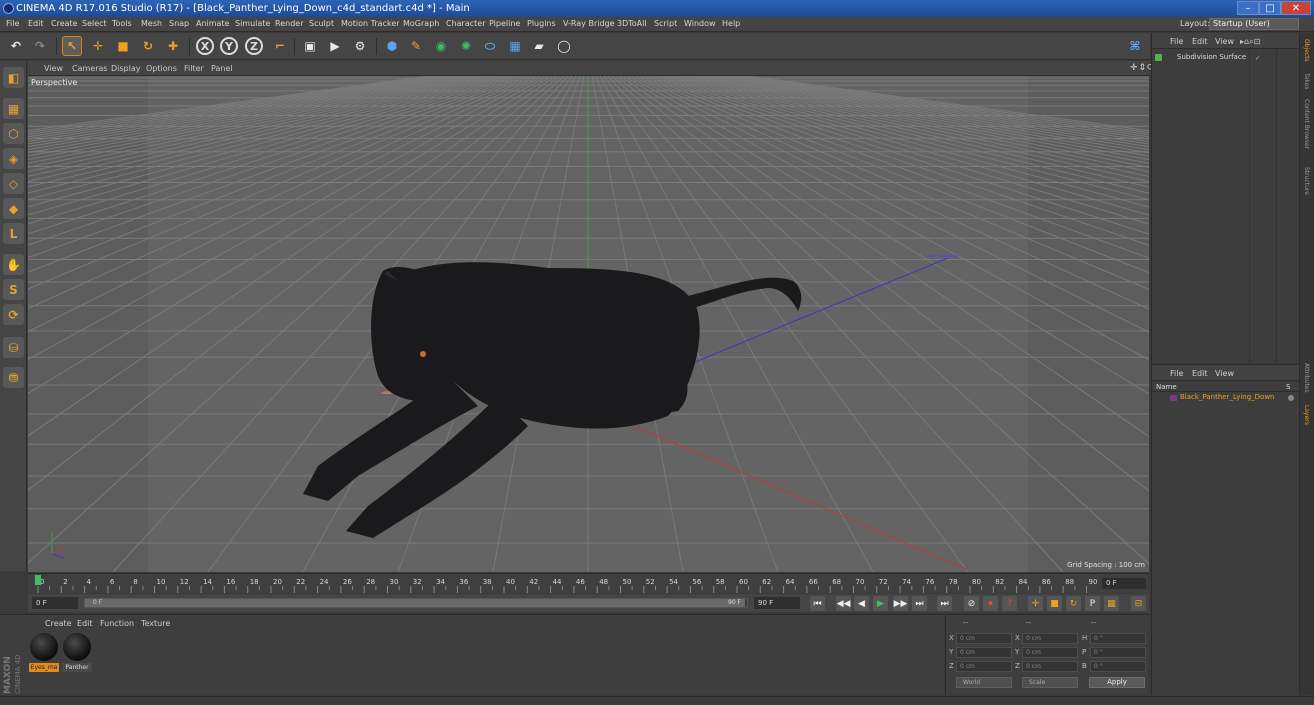  What do you see at coordinates (541, 23) in the screenshot?
I see `menu-plugins: Plugins` at bounding box center [541, 23].